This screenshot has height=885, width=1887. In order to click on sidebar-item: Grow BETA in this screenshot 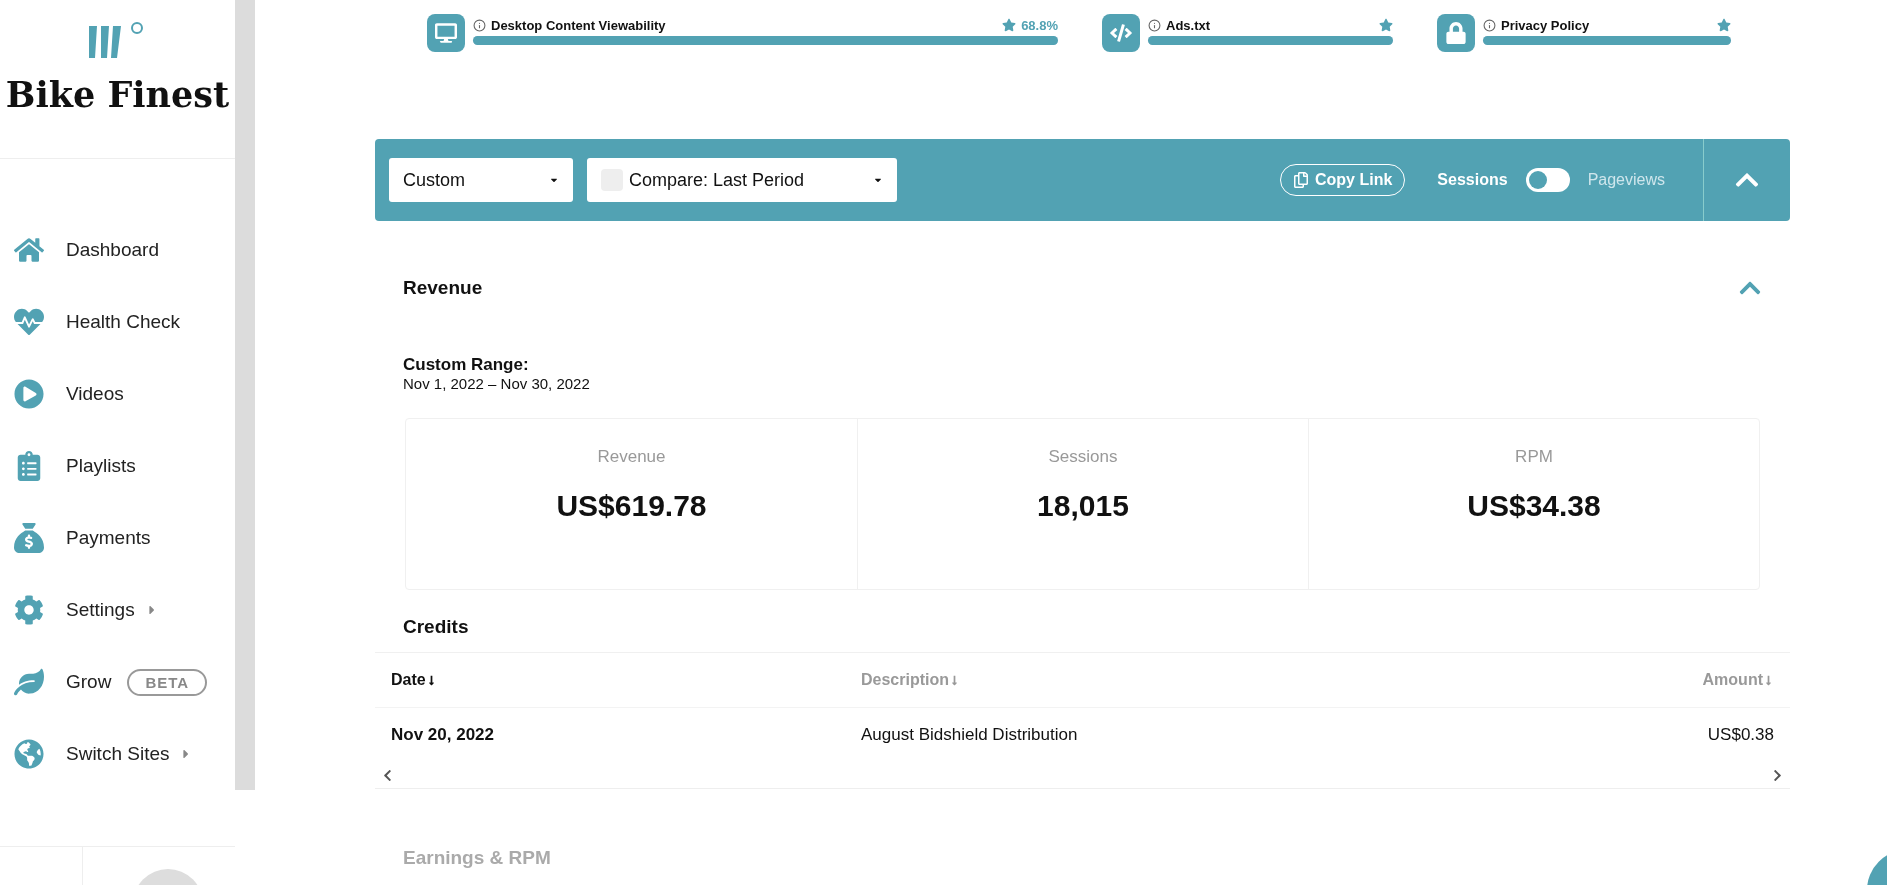, I will do `click(117, 682)`.